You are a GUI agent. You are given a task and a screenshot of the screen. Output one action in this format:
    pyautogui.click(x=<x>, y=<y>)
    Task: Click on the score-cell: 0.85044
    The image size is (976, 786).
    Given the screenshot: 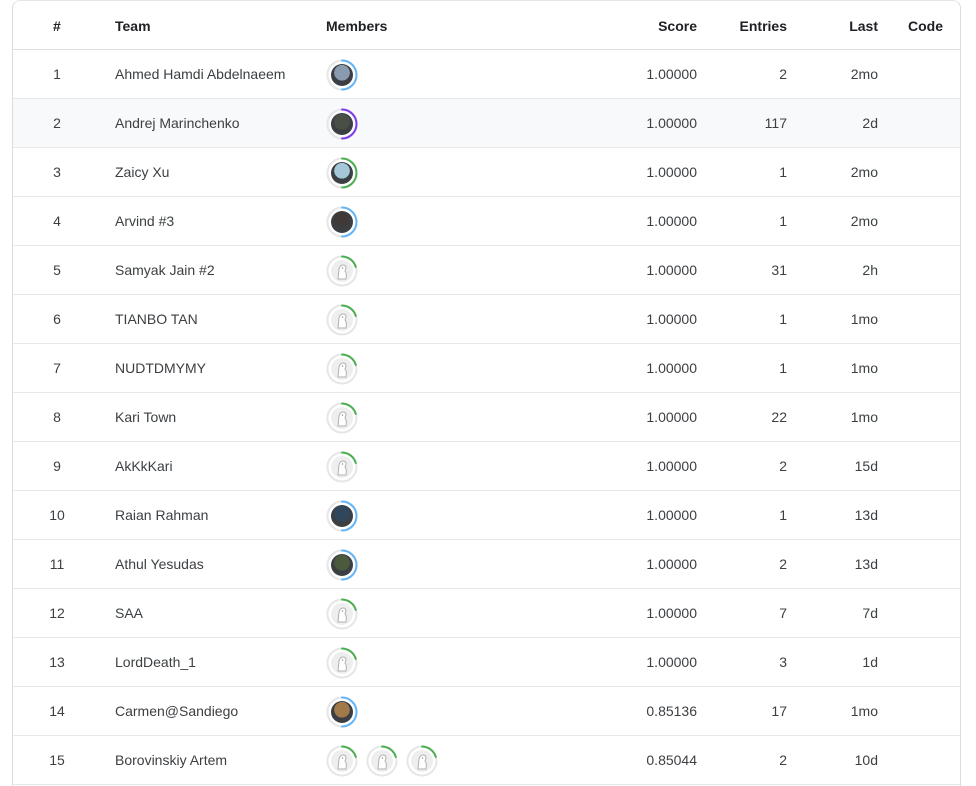 What is the action you would take?
    pyautogui.click(x=671, y=760)
    